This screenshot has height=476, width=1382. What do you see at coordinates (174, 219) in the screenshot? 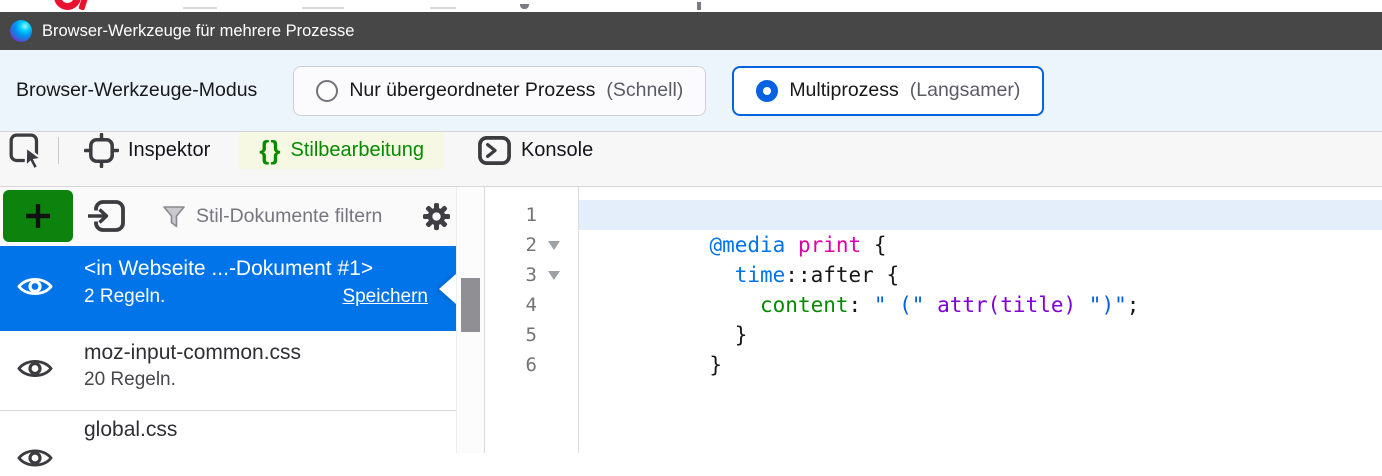
I see `filter-funnel-icon` at bounding box center [174, 219].